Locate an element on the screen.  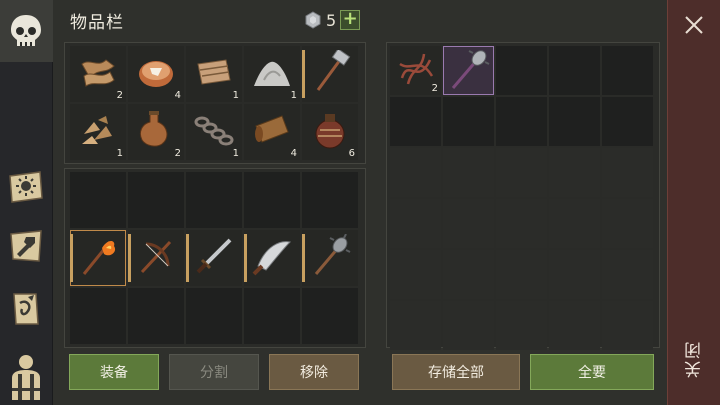
quest-scroll-icon is located at coordinates (26, 309).